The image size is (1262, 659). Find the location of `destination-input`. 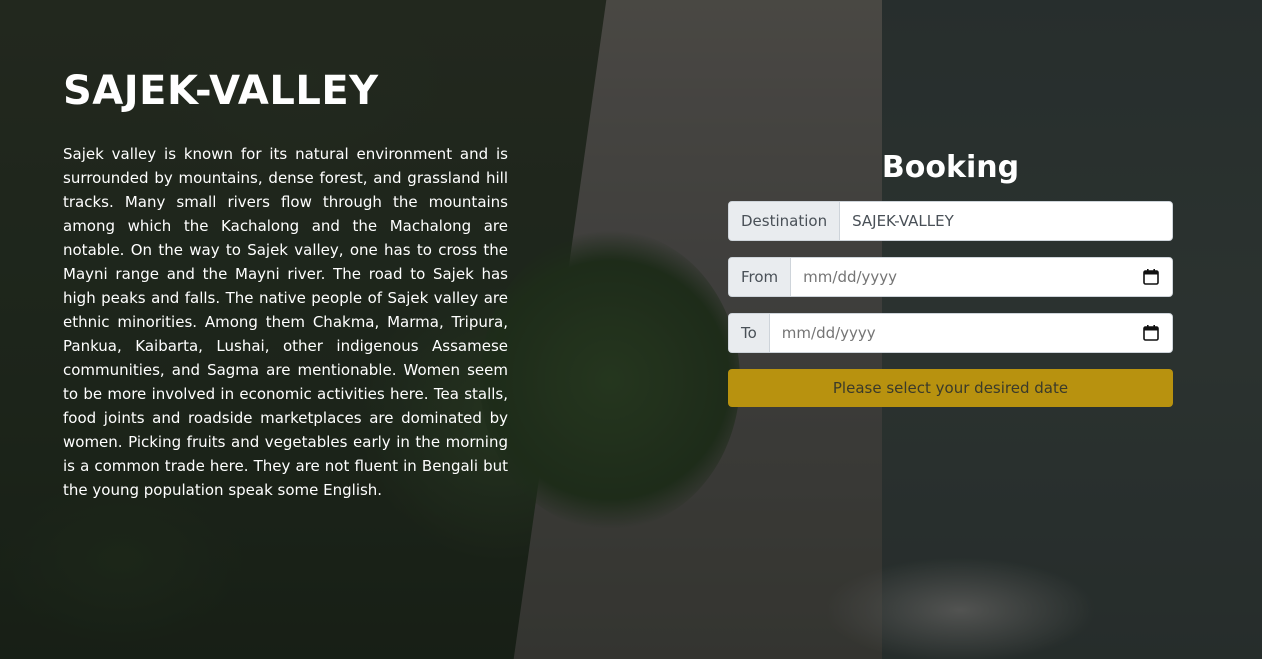

destination-input is located at coordinates (1006, 221).